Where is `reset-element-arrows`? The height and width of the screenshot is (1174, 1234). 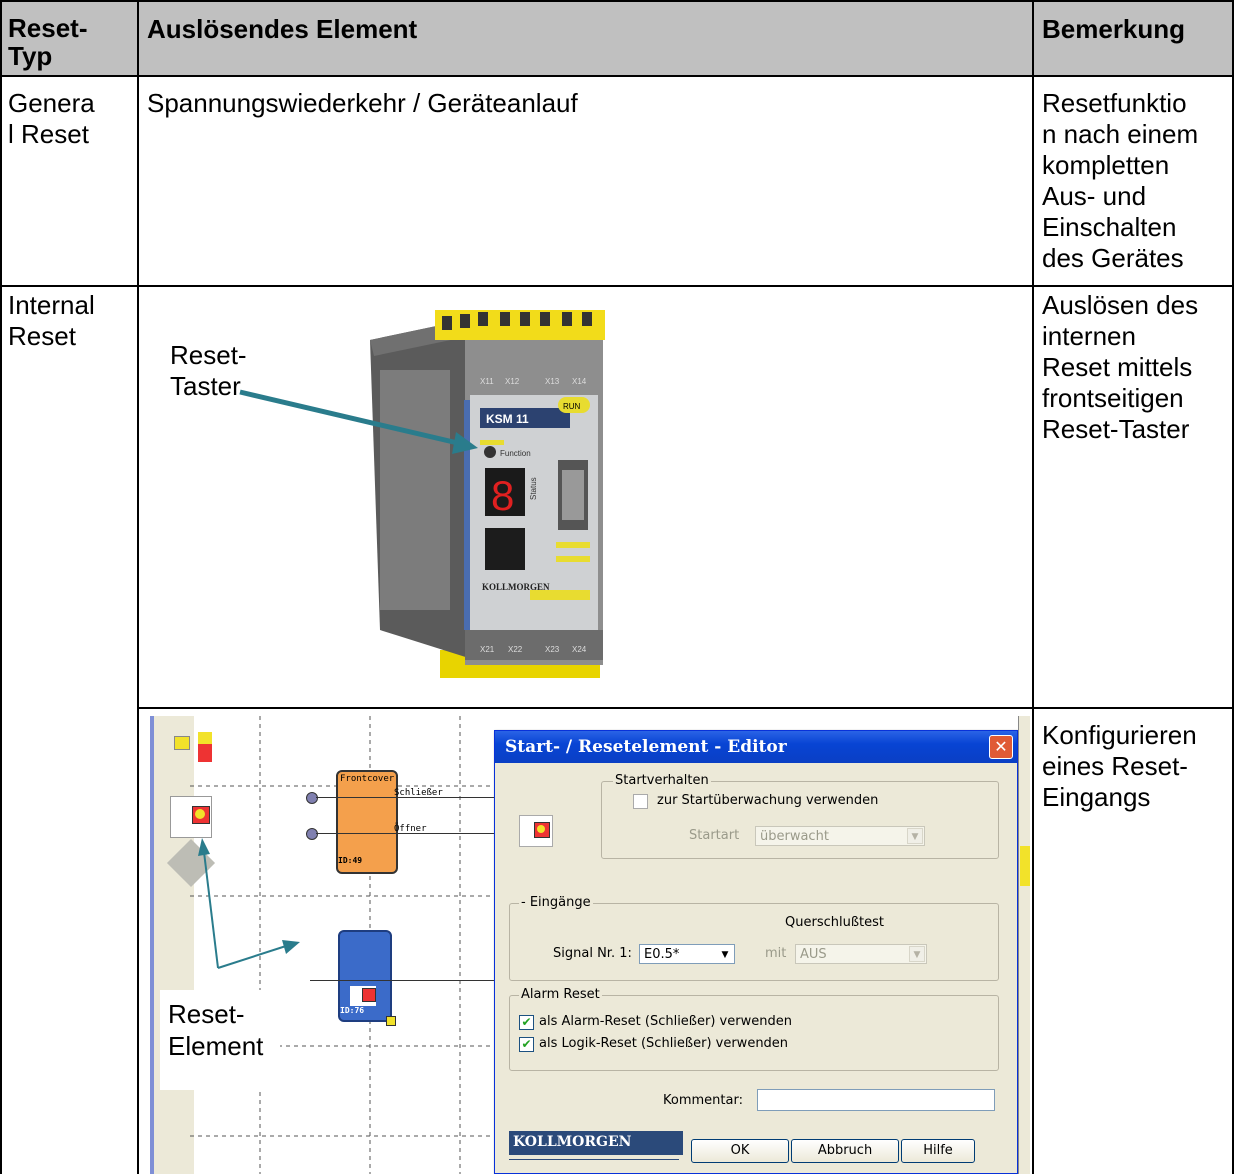
reset-element-arrows is located at coordinates (249, 903).